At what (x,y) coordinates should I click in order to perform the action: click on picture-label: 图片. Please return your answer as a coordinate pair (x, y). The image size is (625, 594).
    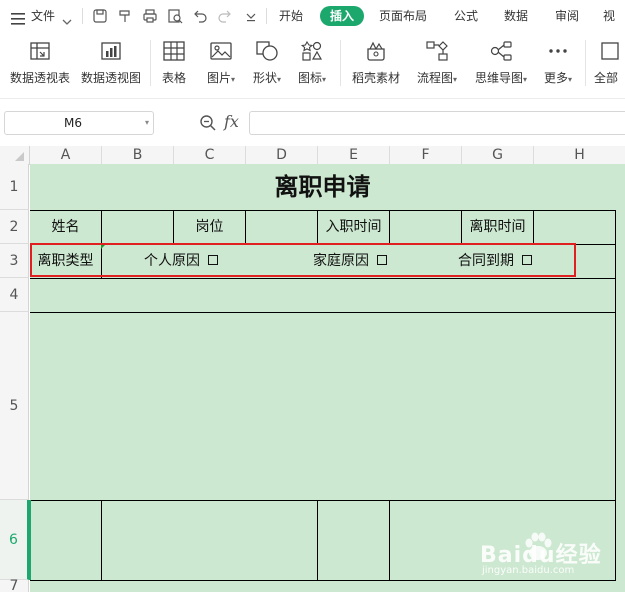
    Looking at the image, I should click on (218, 78).